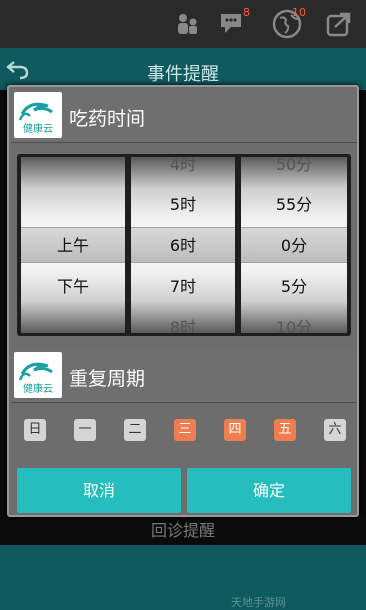 This screenshot has height=610, width=366. I want to click on picker-item-minute: 10分, so click(294, 320).